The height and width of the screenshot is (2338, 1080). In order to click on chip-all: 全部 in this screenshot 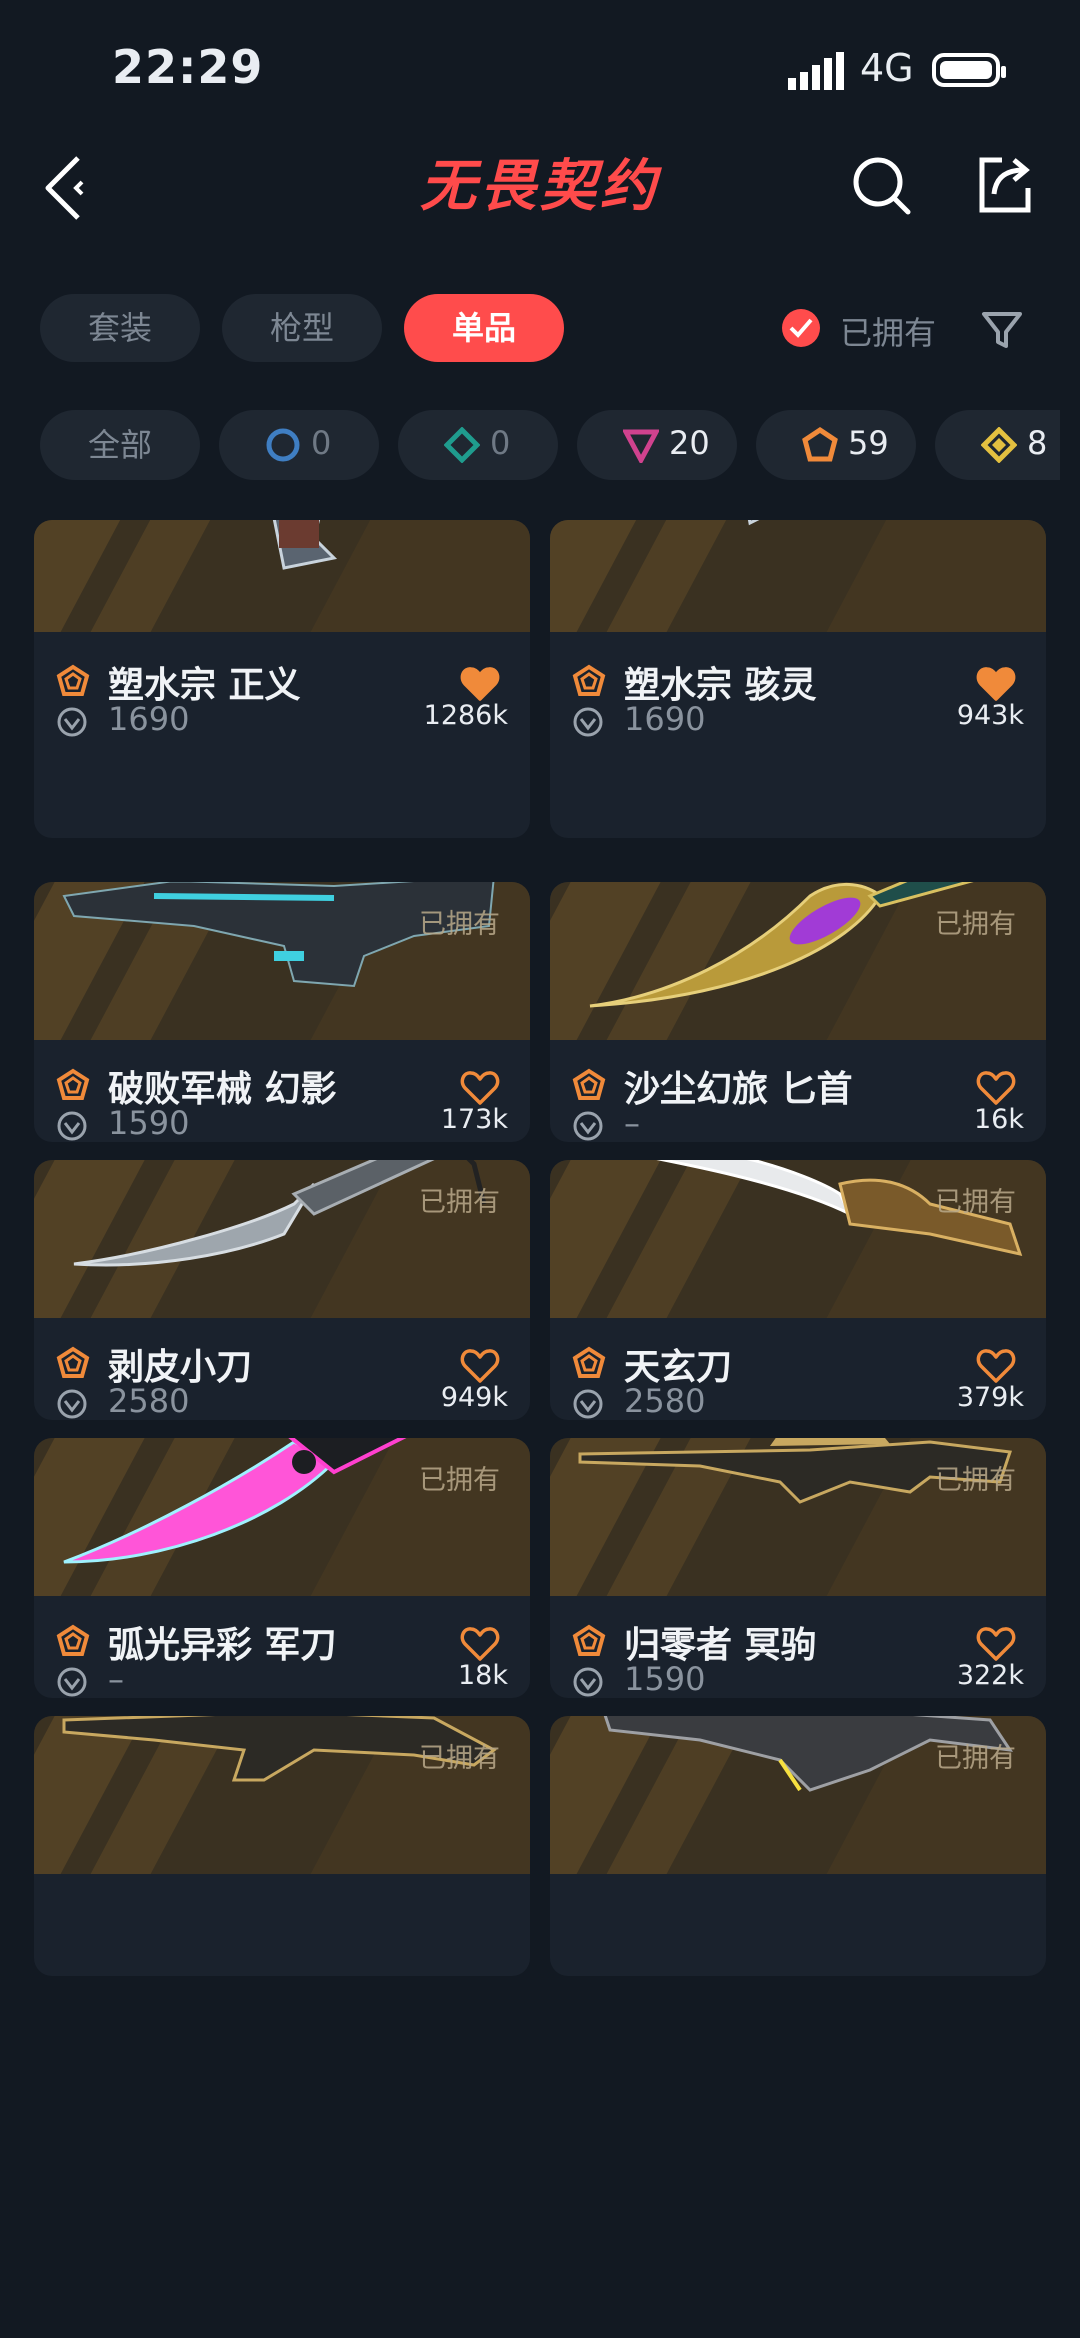, I will do `click(120, 445)`.